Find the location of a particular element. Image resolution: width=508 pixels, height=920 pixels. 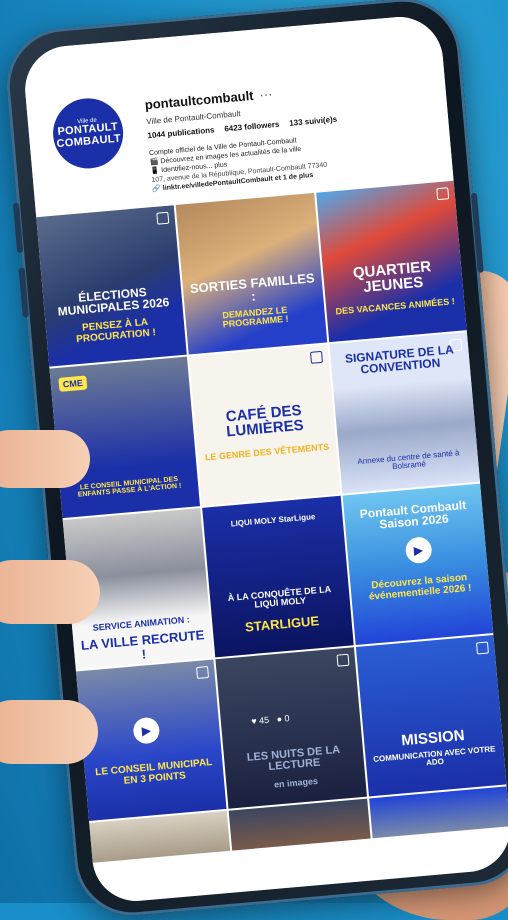

comments-count: 0 is located at coordinates (287, 718).